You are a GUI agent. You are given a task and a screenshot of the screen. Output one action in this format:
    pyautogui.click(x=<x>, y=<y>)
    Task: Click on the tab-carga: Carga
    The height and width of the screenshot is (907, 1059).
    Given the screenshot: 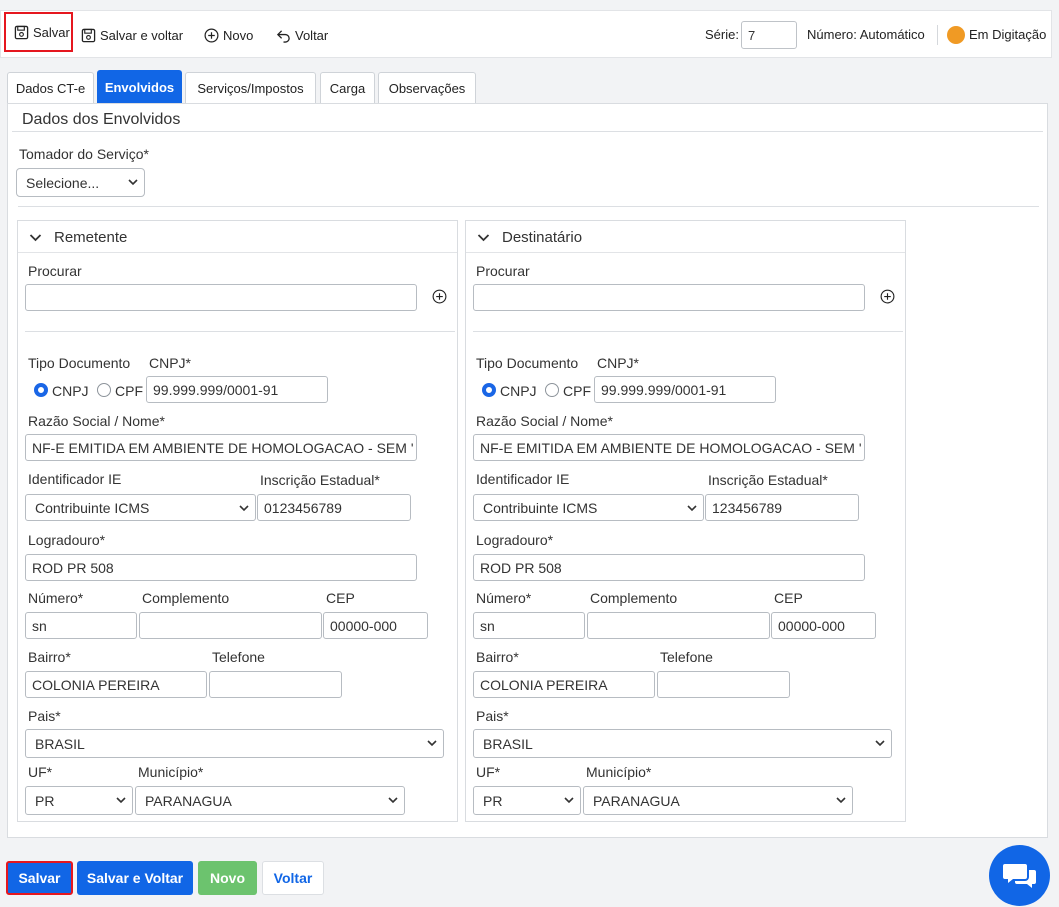 What is the action you would take?
    pyautogui.click(x=347, y=87)
    